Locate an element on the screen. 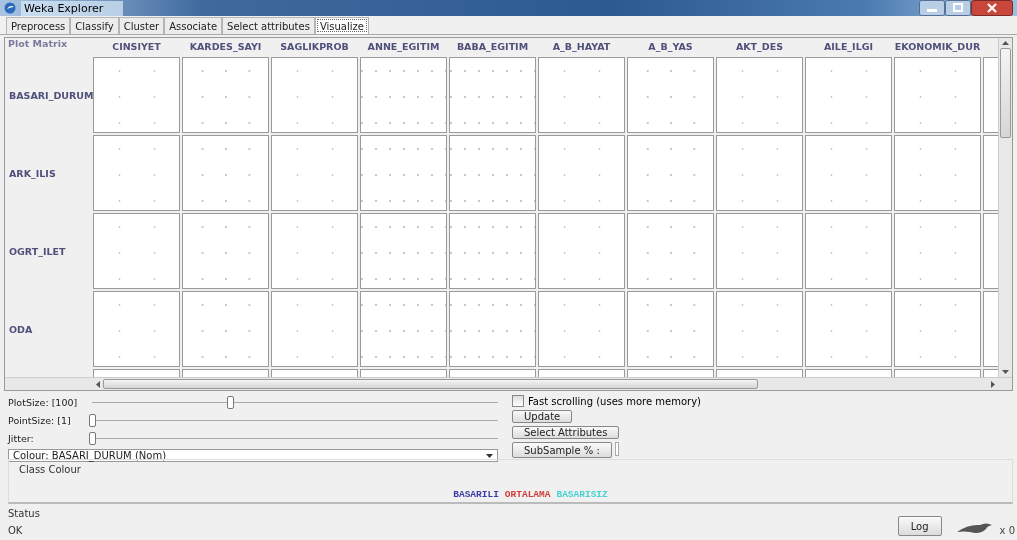 This screenshot has height=540, width=1017. slider-label: PointSize: [1] is located at coordinates (40, 420).